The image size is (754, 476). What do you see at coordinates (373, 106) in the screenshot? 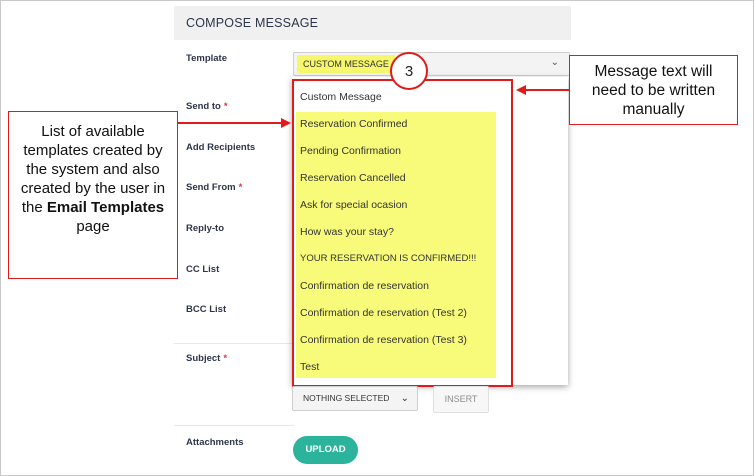
I see `annotation-arrows` at bounding box center [373, 106].